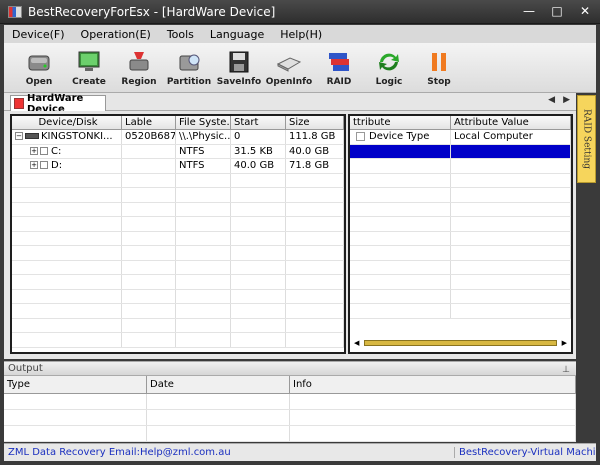 Image resolution: width=600 pixels, height=465 pixels. I want to click on create-button: Create, so click(89, 68).